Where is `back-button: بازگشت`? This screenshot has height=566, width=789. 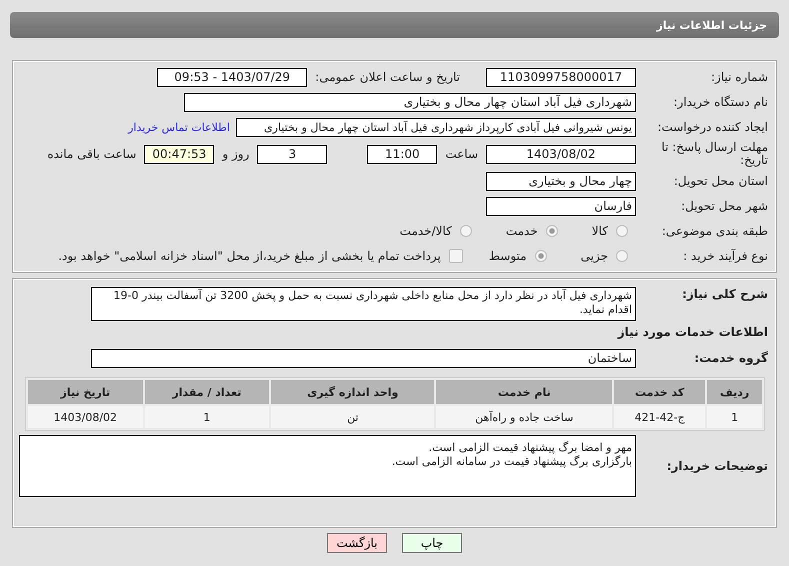 back-button: بازگشت is located at coordinates (357, 543).